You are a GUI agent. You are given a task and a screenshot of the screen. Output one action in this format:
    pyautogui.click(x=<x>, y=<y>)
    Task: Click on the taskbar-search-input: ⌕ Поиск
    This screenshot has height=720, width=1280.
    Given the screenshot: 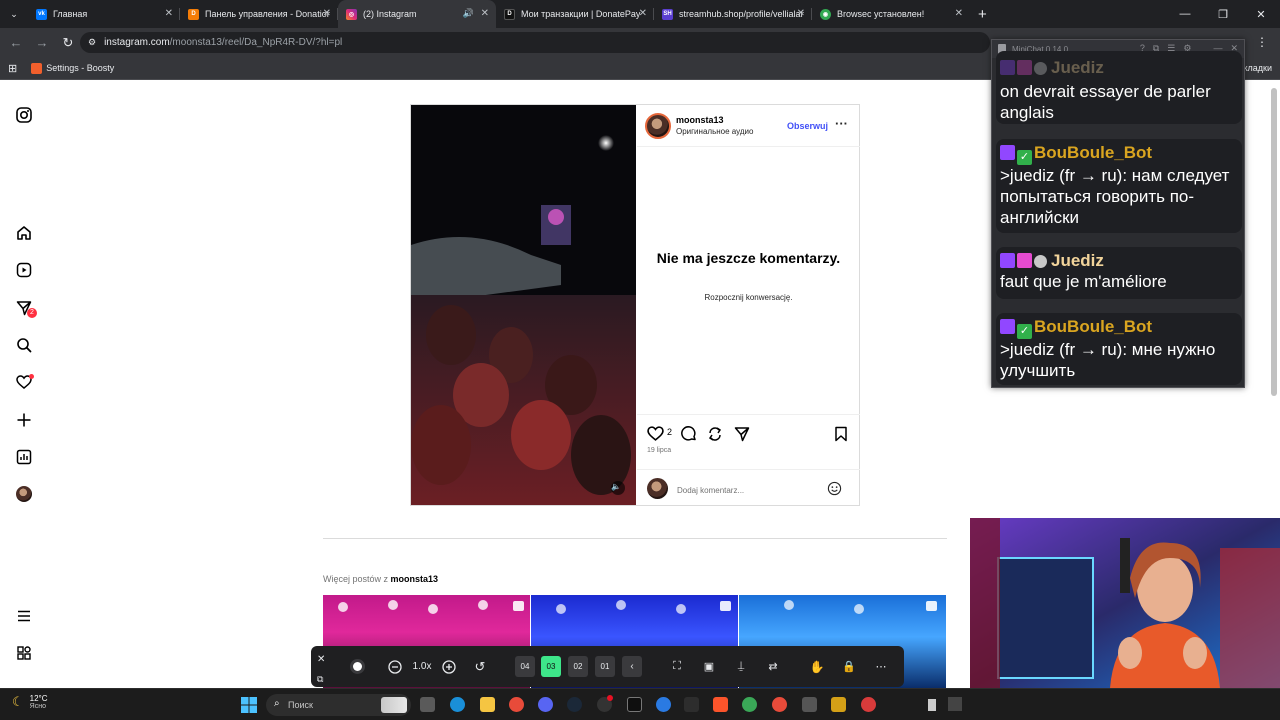 What is the action you would take?
    pyautogui.click(x=338, y=705)
    